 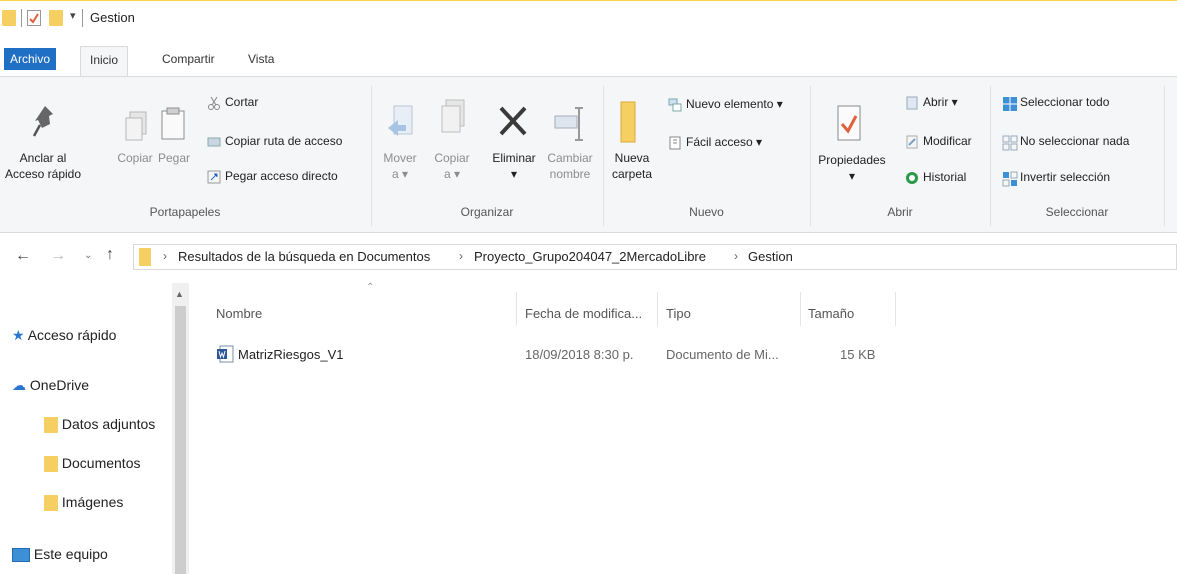 What do you see at coordinates (514, 166) in the screenshot?
I see `delete-button: Eliminar ▾` at bounding box center [514, 166].